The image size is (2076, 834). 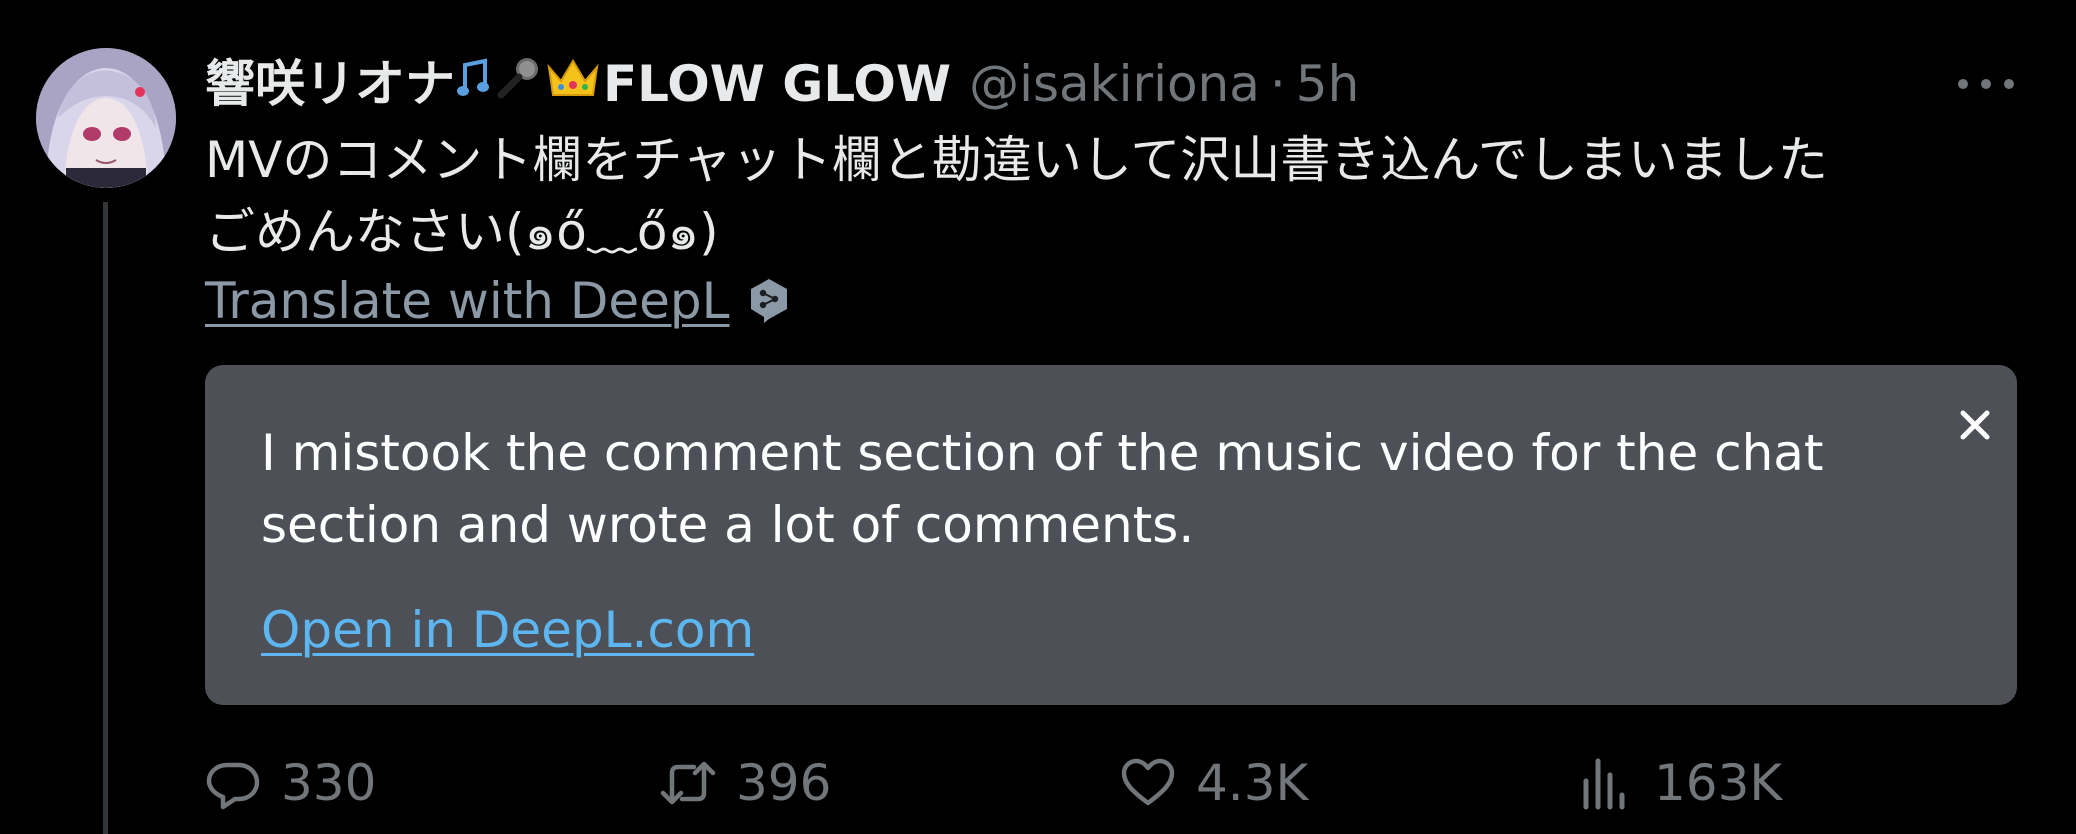 I want to click on more-horizontal-icon, so click(x=1986, y=84).